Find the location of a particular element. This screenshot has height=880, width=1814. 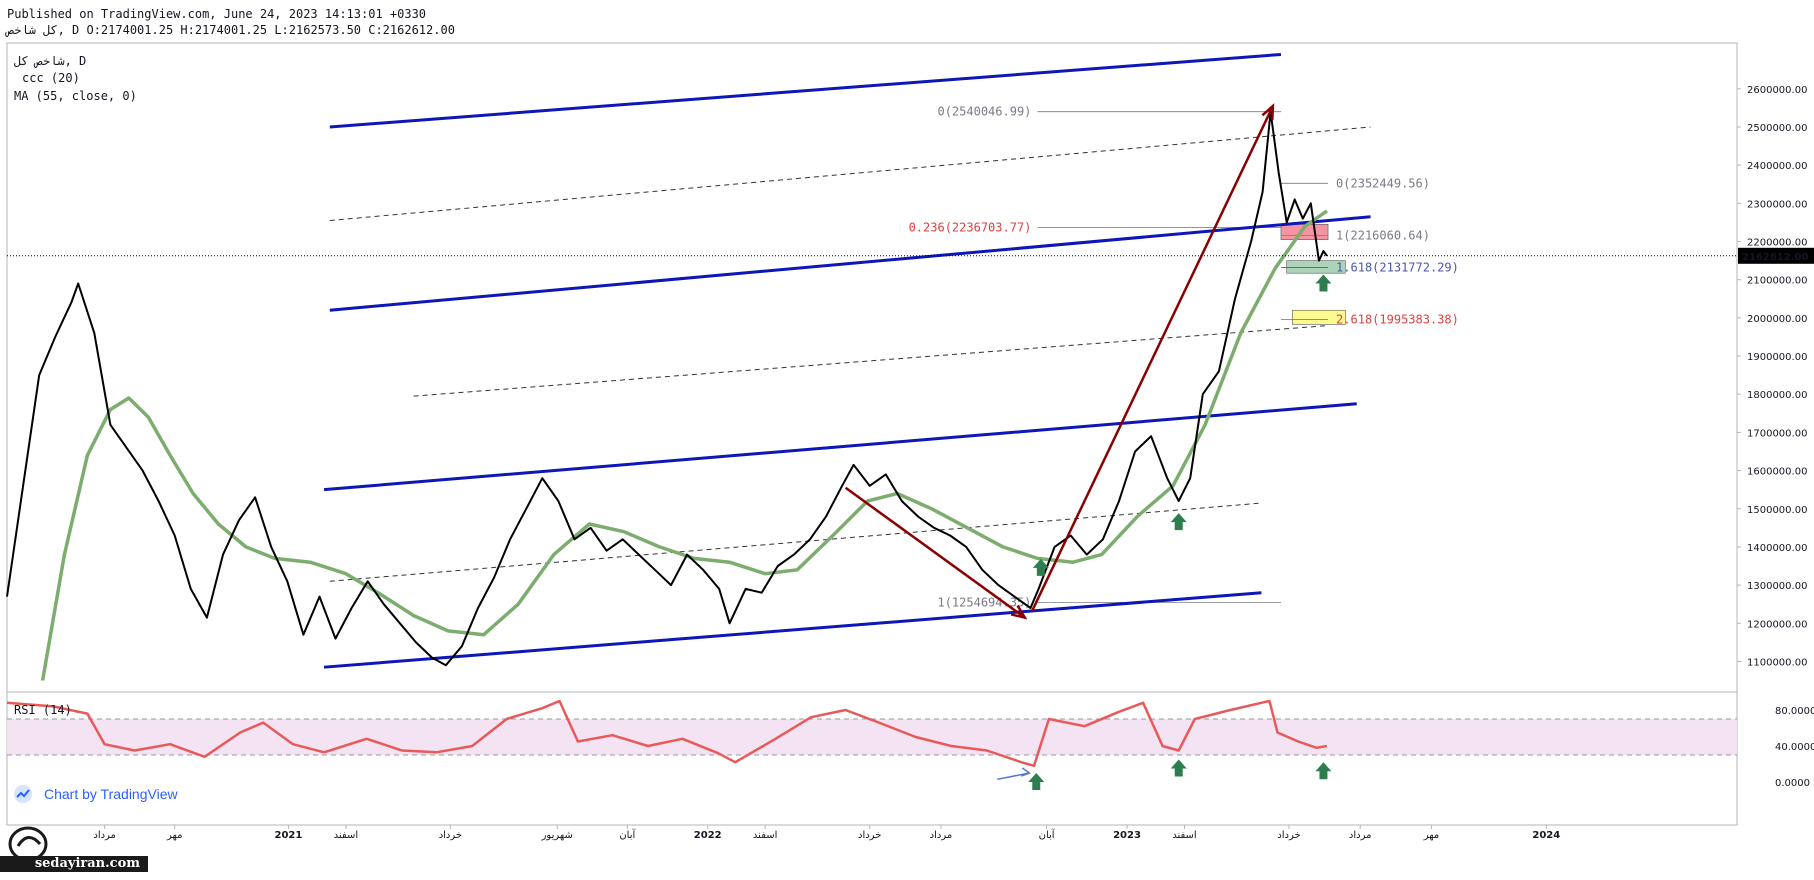

tradingview-cloud-icon is located at coordinates (23, 794).